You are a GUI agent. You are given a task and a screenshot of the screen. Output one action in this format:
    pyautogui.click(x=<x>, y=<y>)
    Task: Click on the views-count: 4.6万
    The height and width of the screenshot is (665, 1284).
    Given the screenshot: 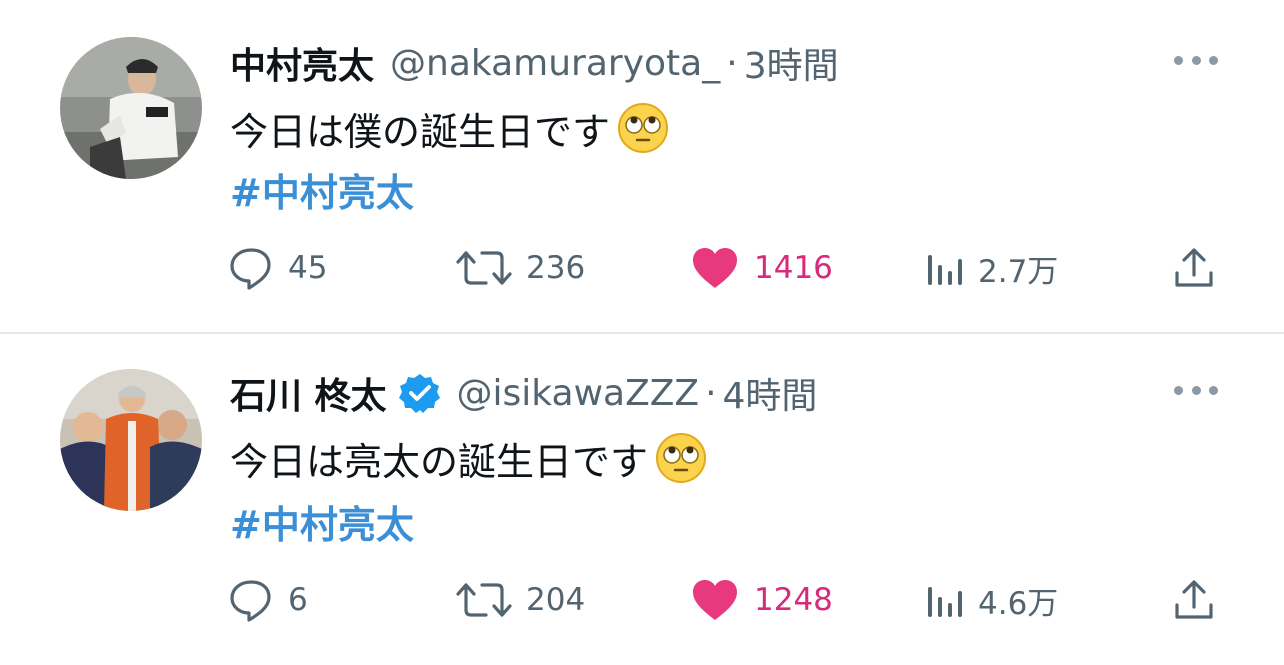 What is the action you would take?
    pyautogui.click(x=1018, y=603)
    